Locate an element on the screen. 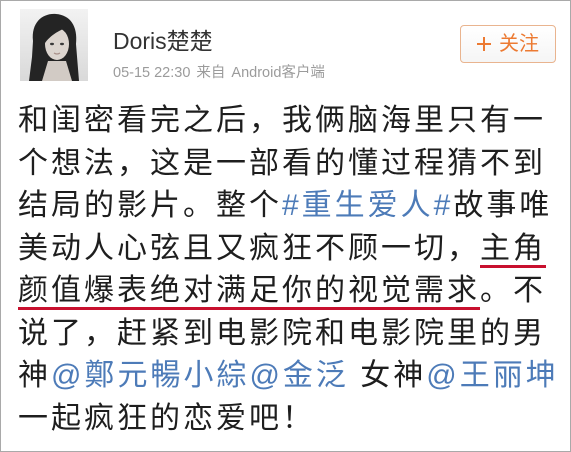 Image resolution: width=571 pixels, height=452 pixels. follow-button: 关注 is located at coordinates (508, 44).